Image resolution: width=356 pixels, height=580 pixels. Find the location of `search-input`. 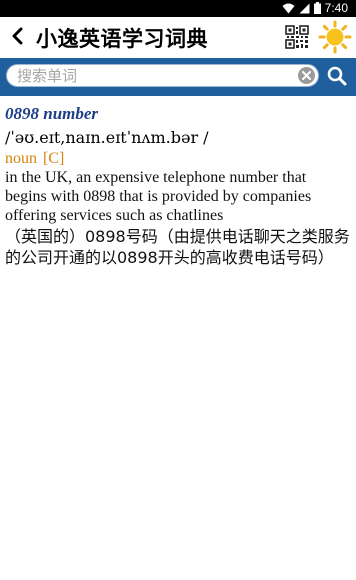

search-input is located at coordinates (152, 75).